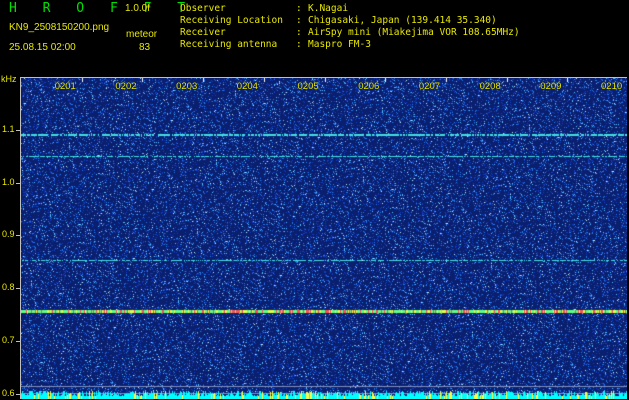  Describe the element at coordinates (42, 47) in the screenshot. I see `datetime-label: 25.08.15 02:00` at that location.